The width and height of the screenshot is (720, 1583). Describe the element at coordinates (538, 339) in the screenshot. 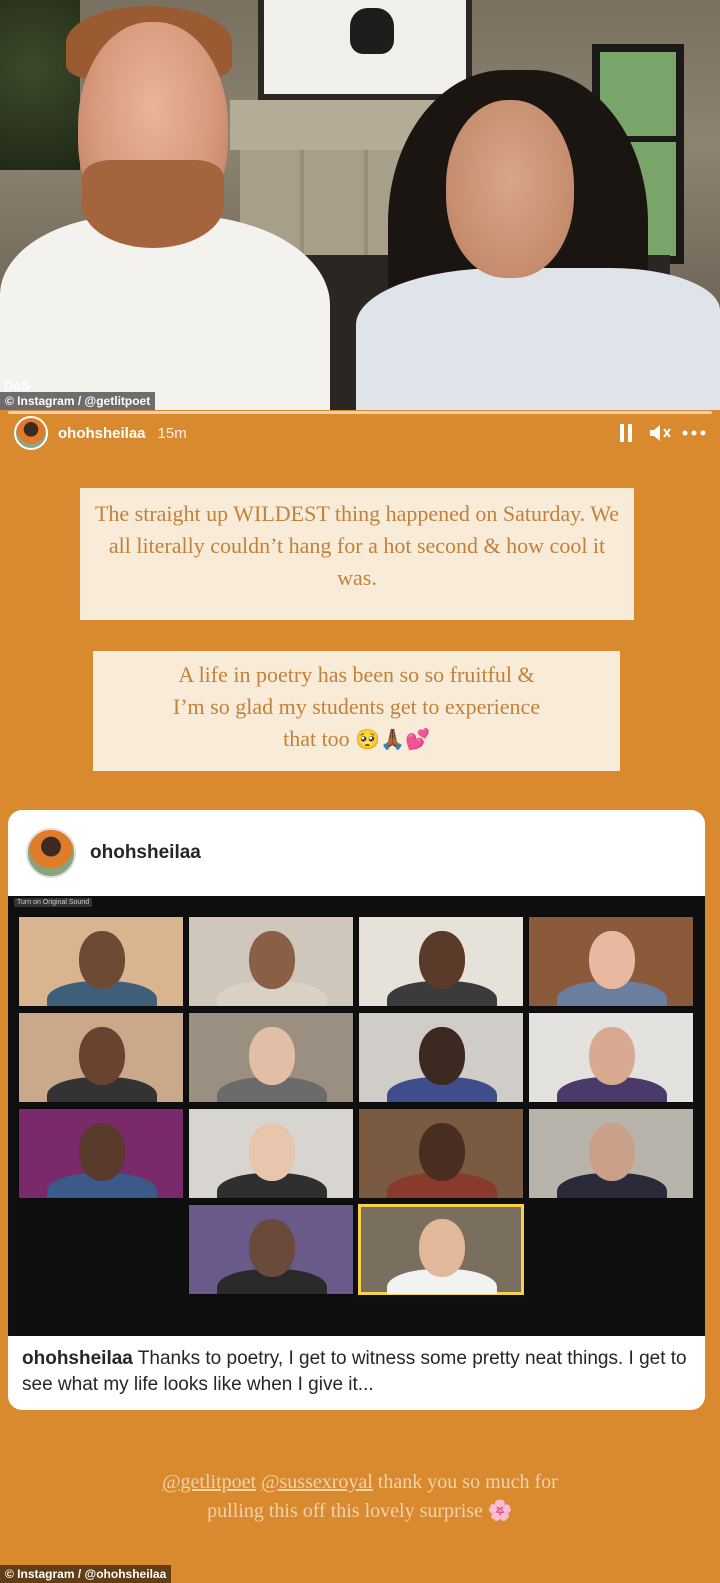

I see `woman-shirt` at that location.